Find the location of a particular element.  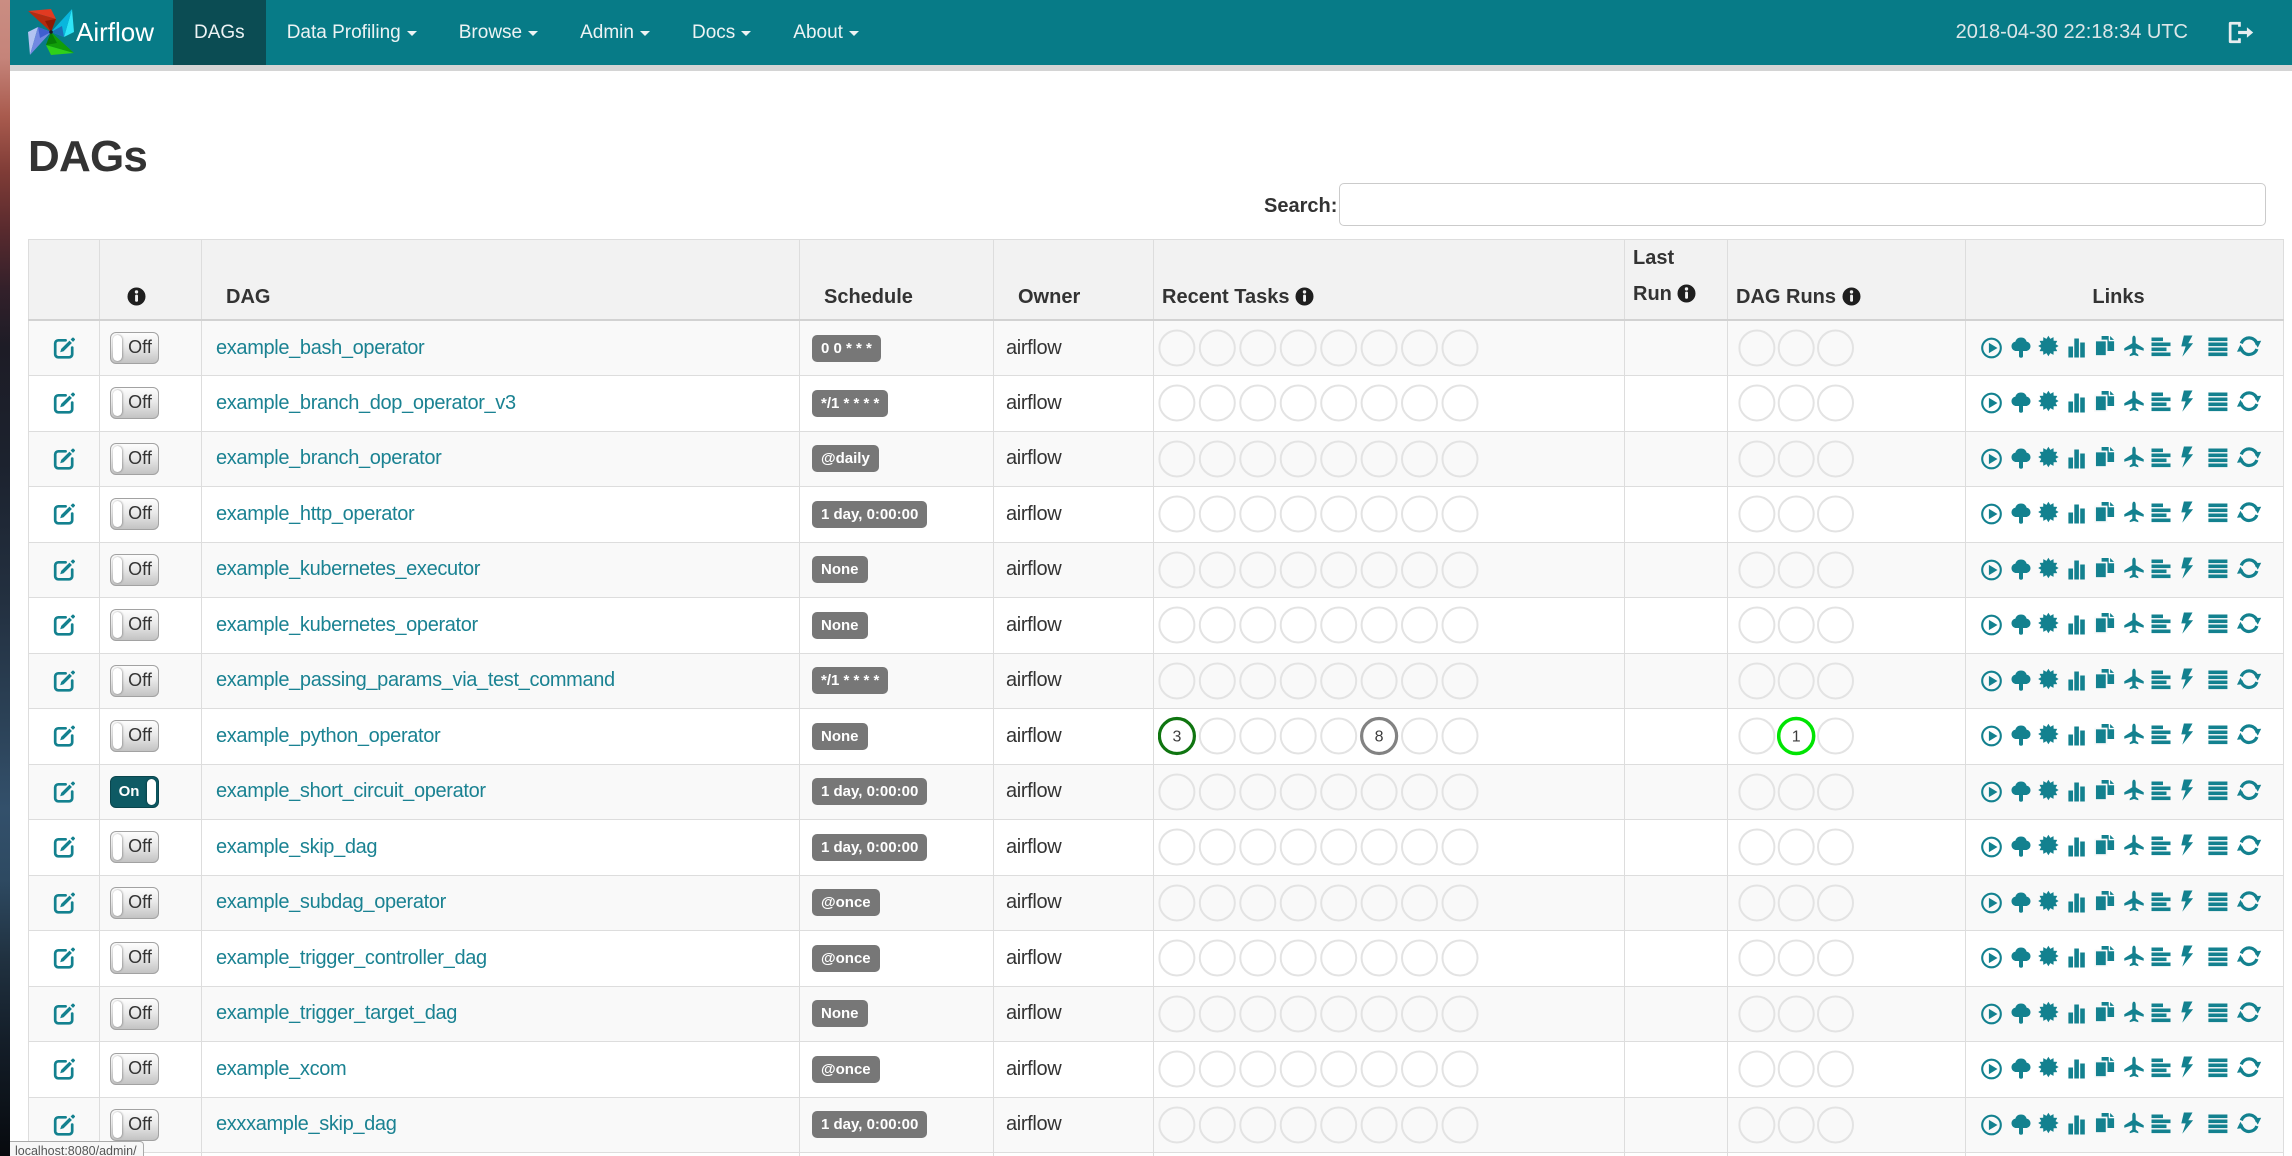

svg-text: 3 is located at coordinates (1176, 737).